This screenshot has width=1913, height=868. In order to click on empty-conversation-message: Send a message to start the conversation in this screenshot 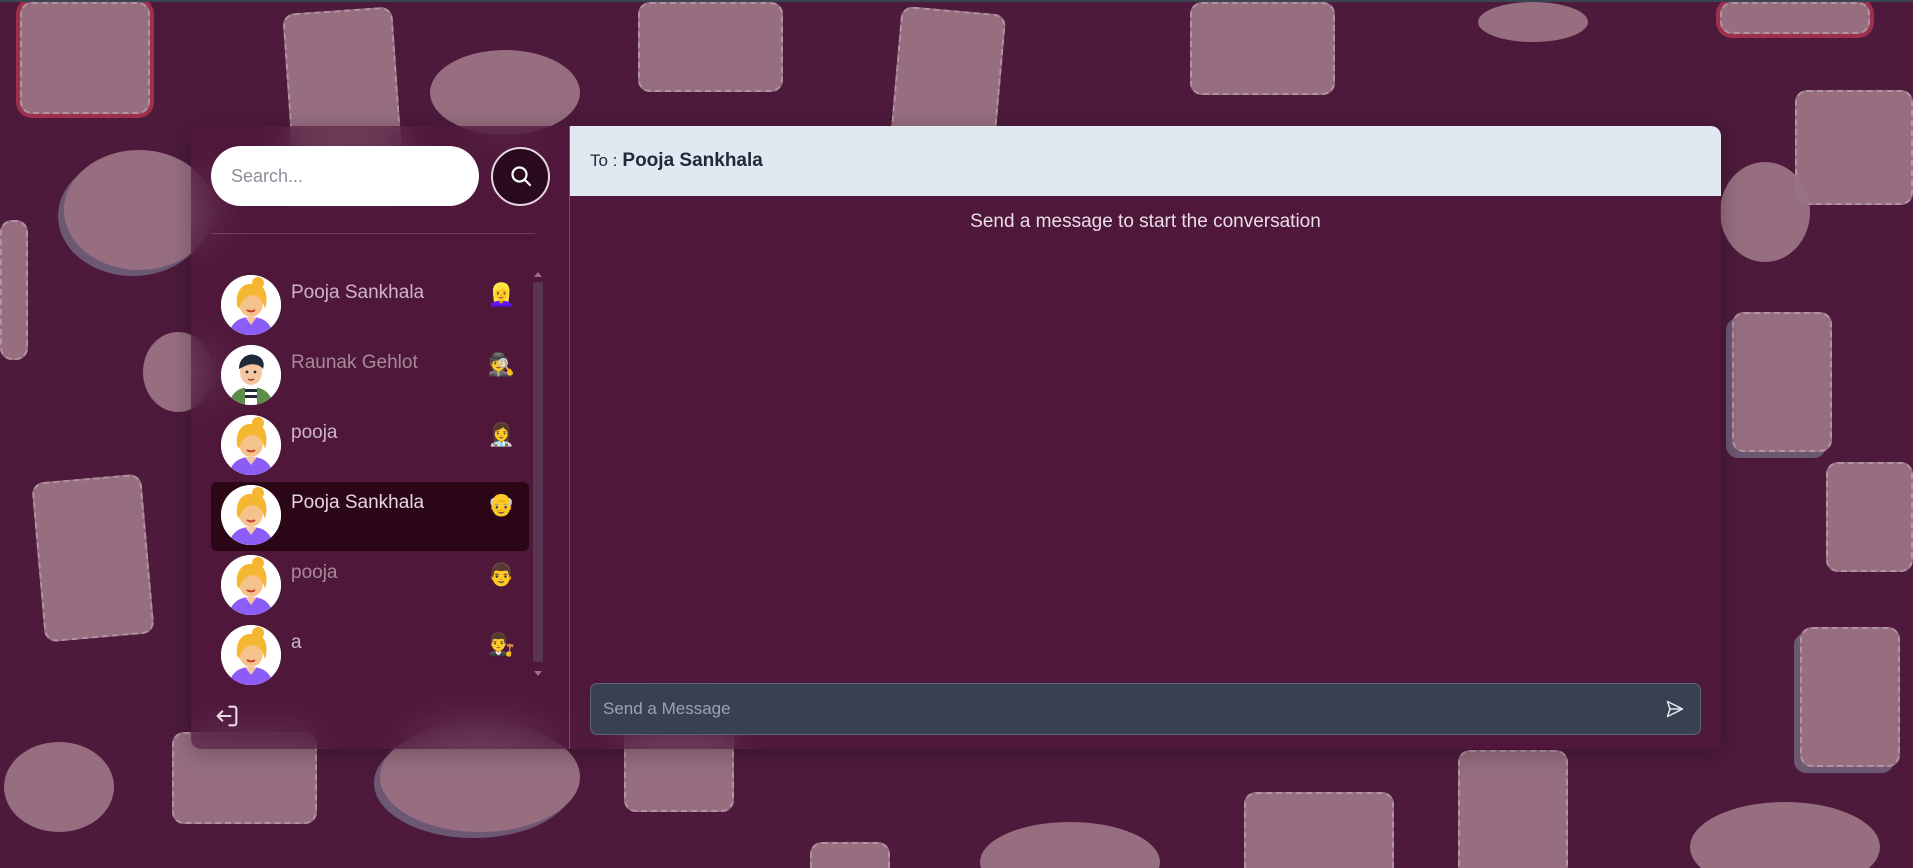, I will do `click(1145, 221)`.